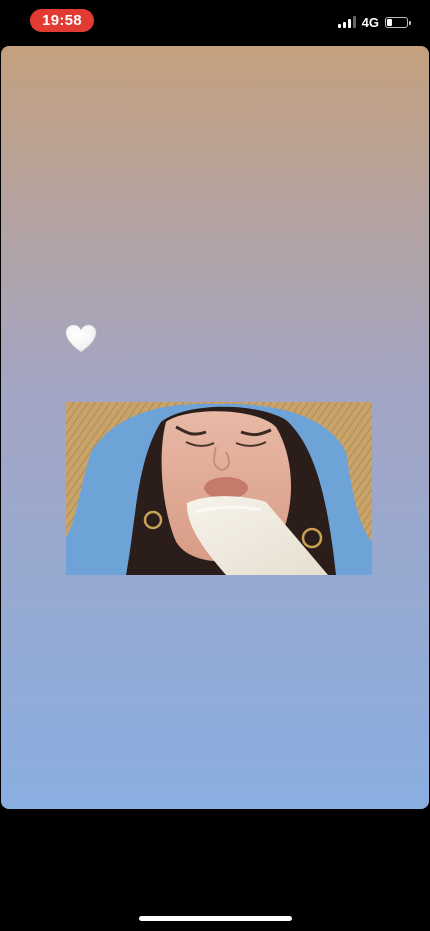  I want to click on cellular-signal-icon, so click(346, 22).